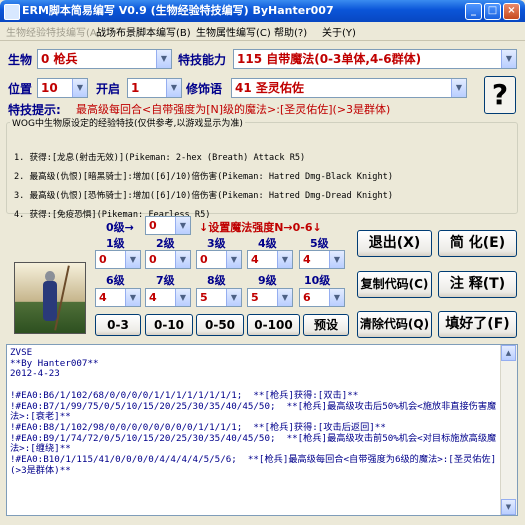  Describe the element at coordinates (233, 31) in the screenshot. I see `menu-creature-attr: 生物属性编写(C)` at that location.